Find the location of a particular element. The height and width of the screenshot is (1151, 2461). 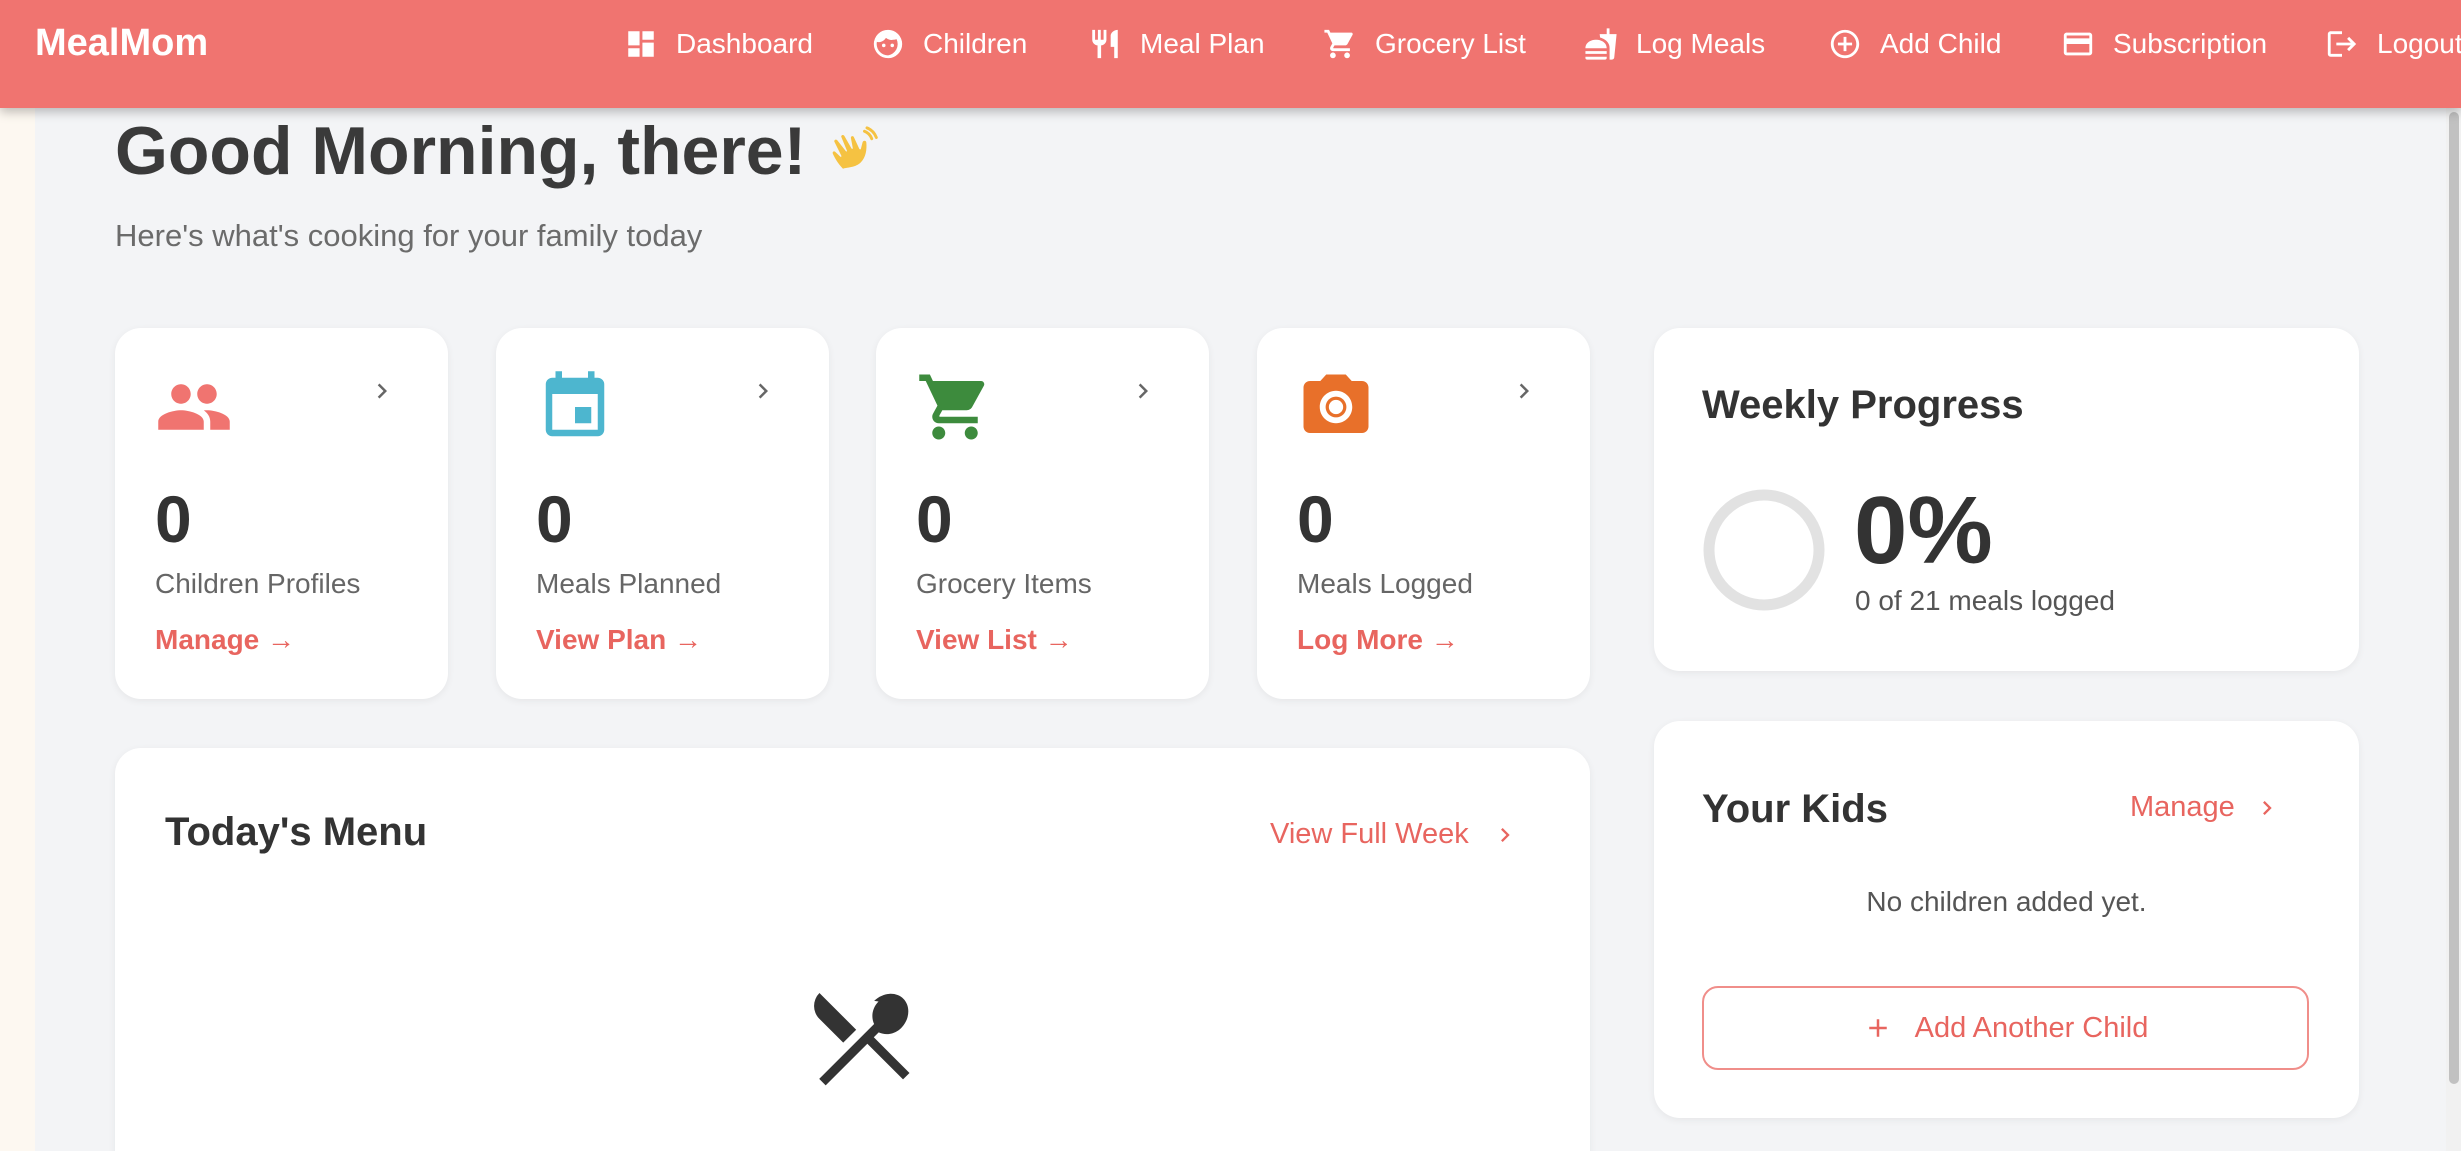

people-icon is located at coordinates (194, 407).